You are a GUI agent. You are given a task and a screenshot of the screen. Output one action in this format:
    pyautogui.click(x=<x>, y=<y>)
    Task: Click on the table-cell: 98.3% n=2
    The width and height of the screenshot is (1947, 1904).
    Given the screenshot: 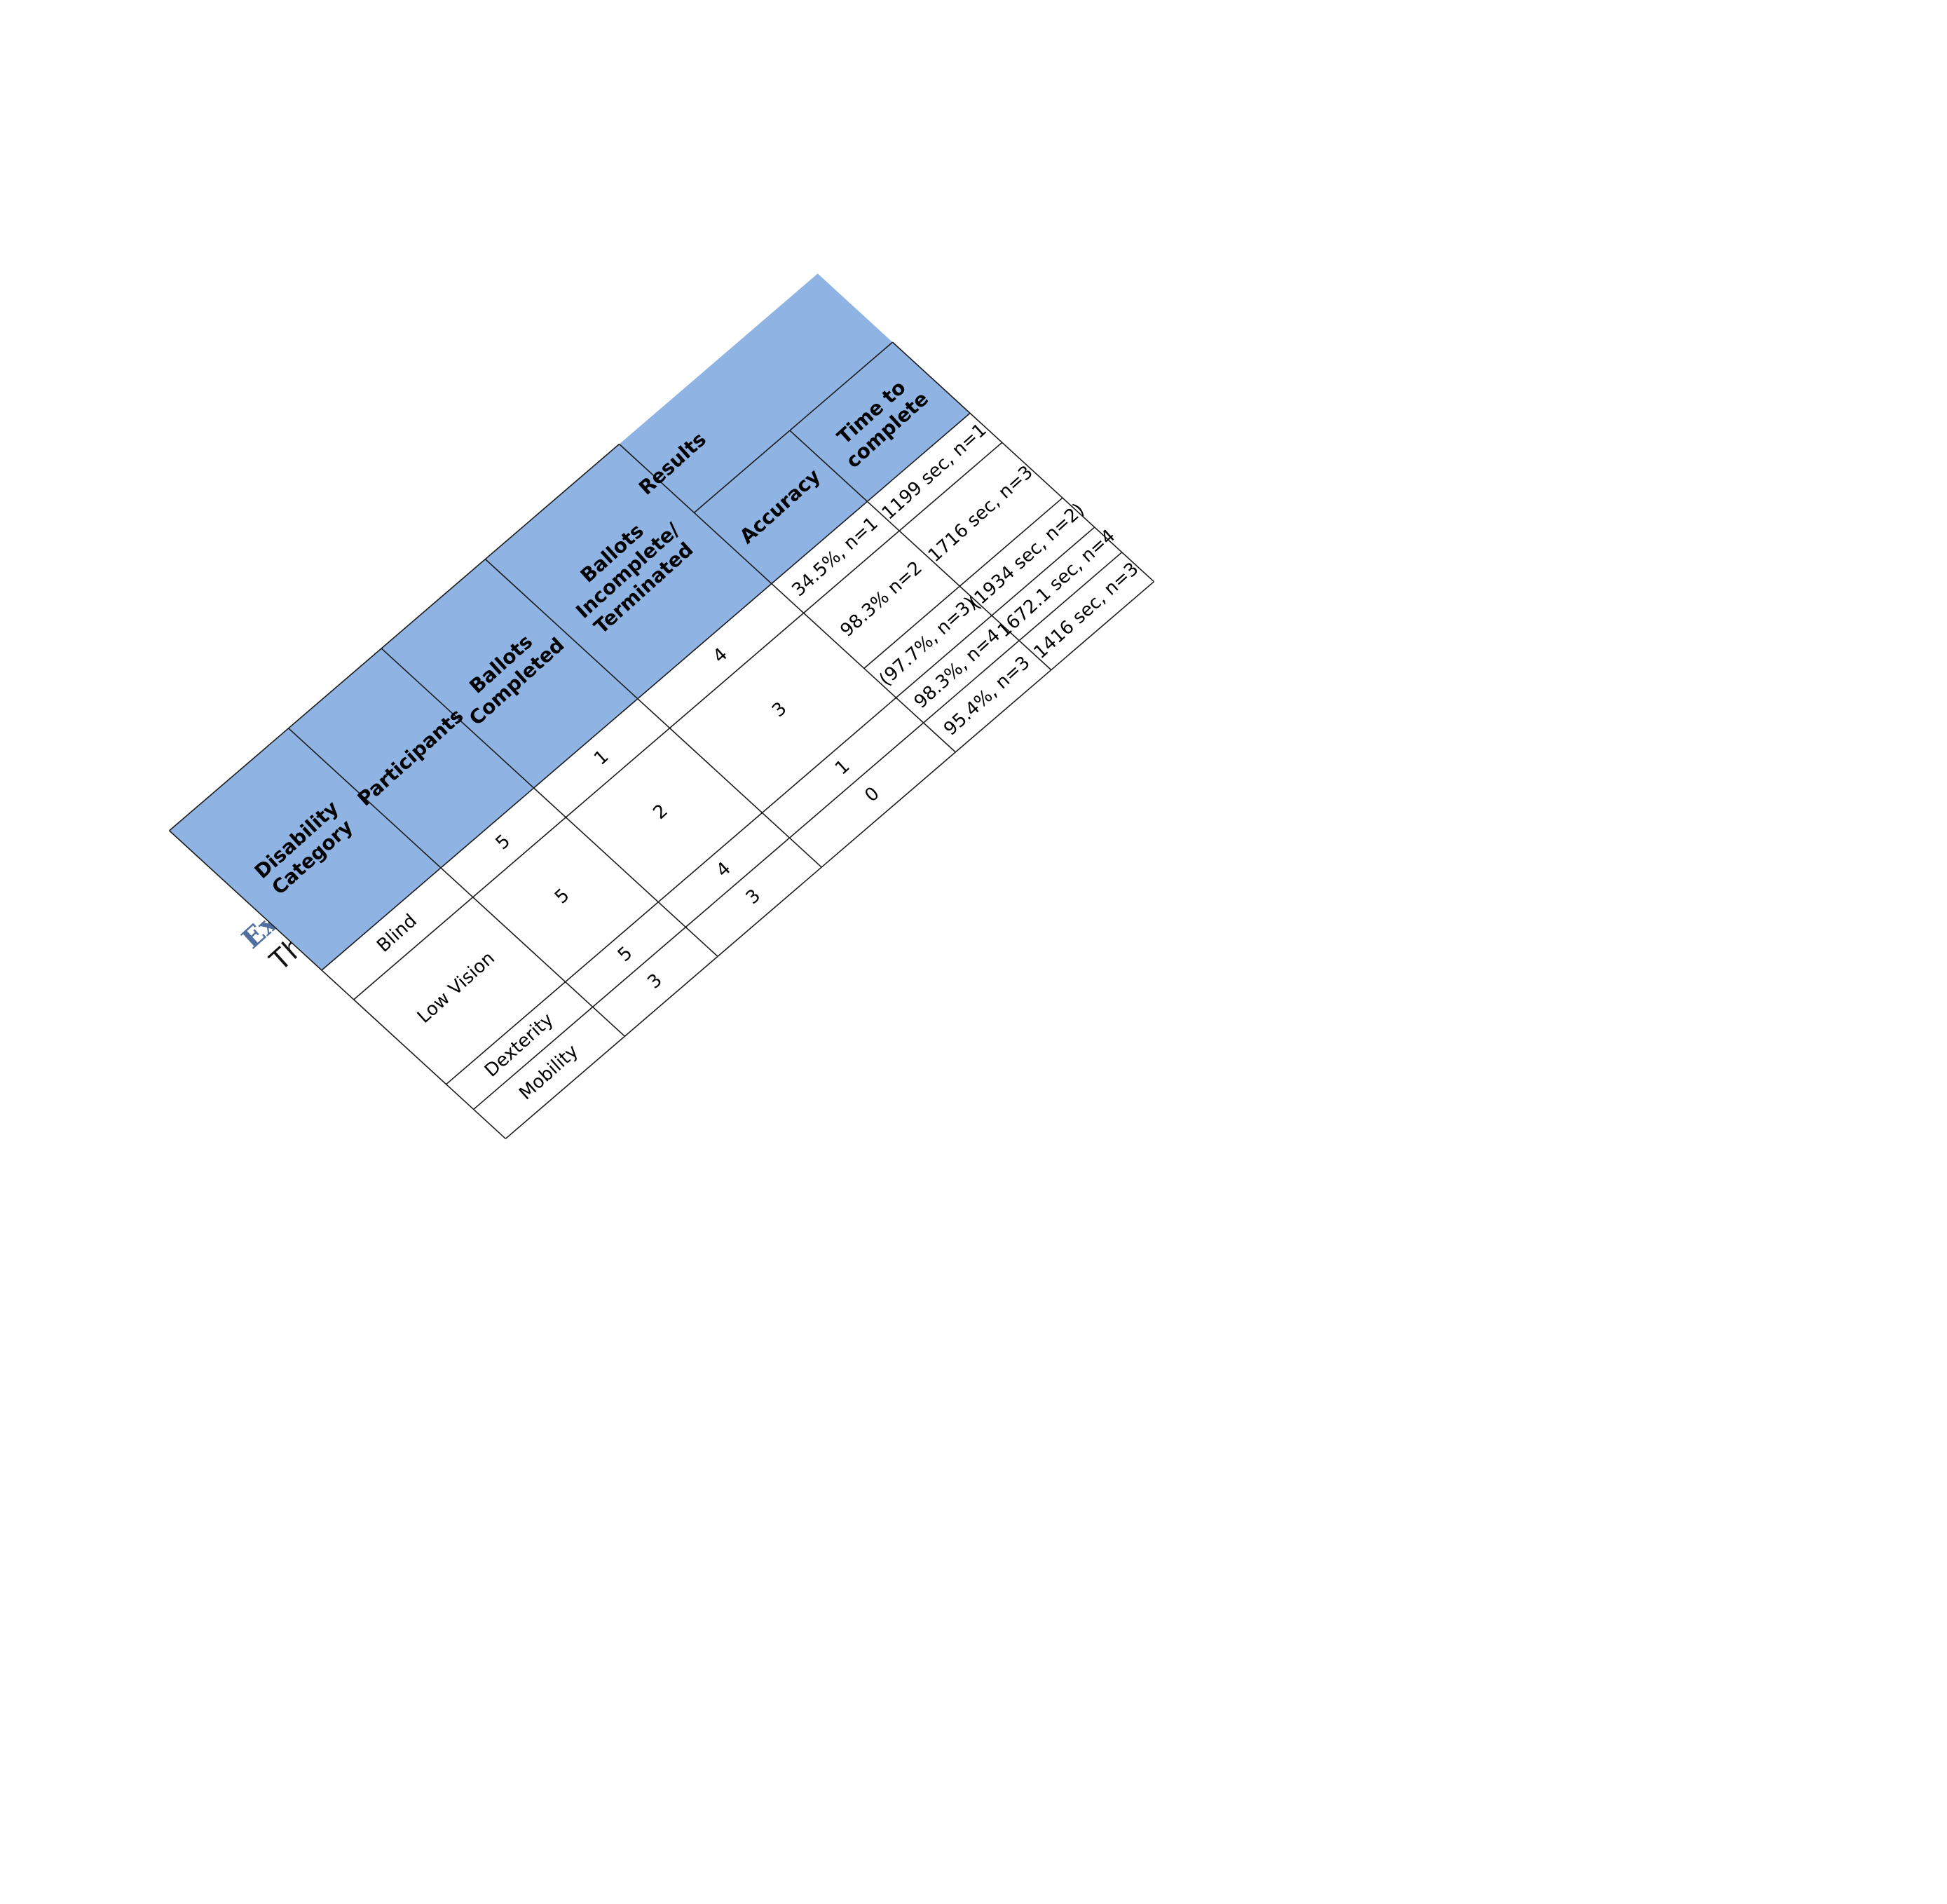 What is the action you would take?
    pyautogui.click(x=882, y=599)
    